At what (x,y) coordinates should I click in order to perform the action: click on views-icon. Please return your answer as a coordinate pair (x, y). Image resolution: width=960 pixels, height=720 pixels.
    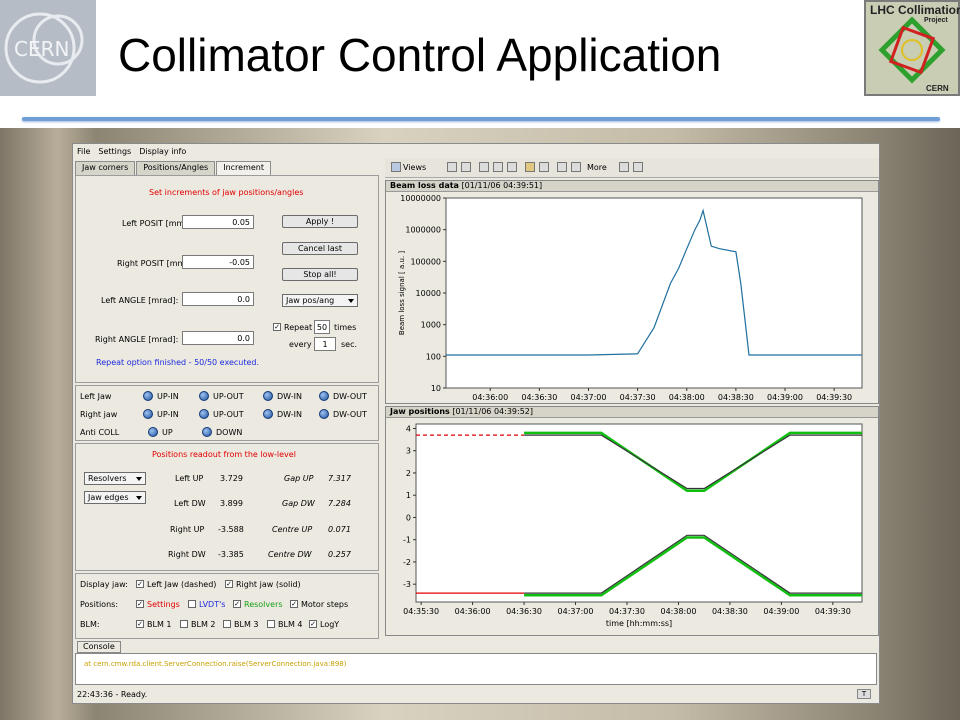
    Looking at the image, I should click on (396, 167).